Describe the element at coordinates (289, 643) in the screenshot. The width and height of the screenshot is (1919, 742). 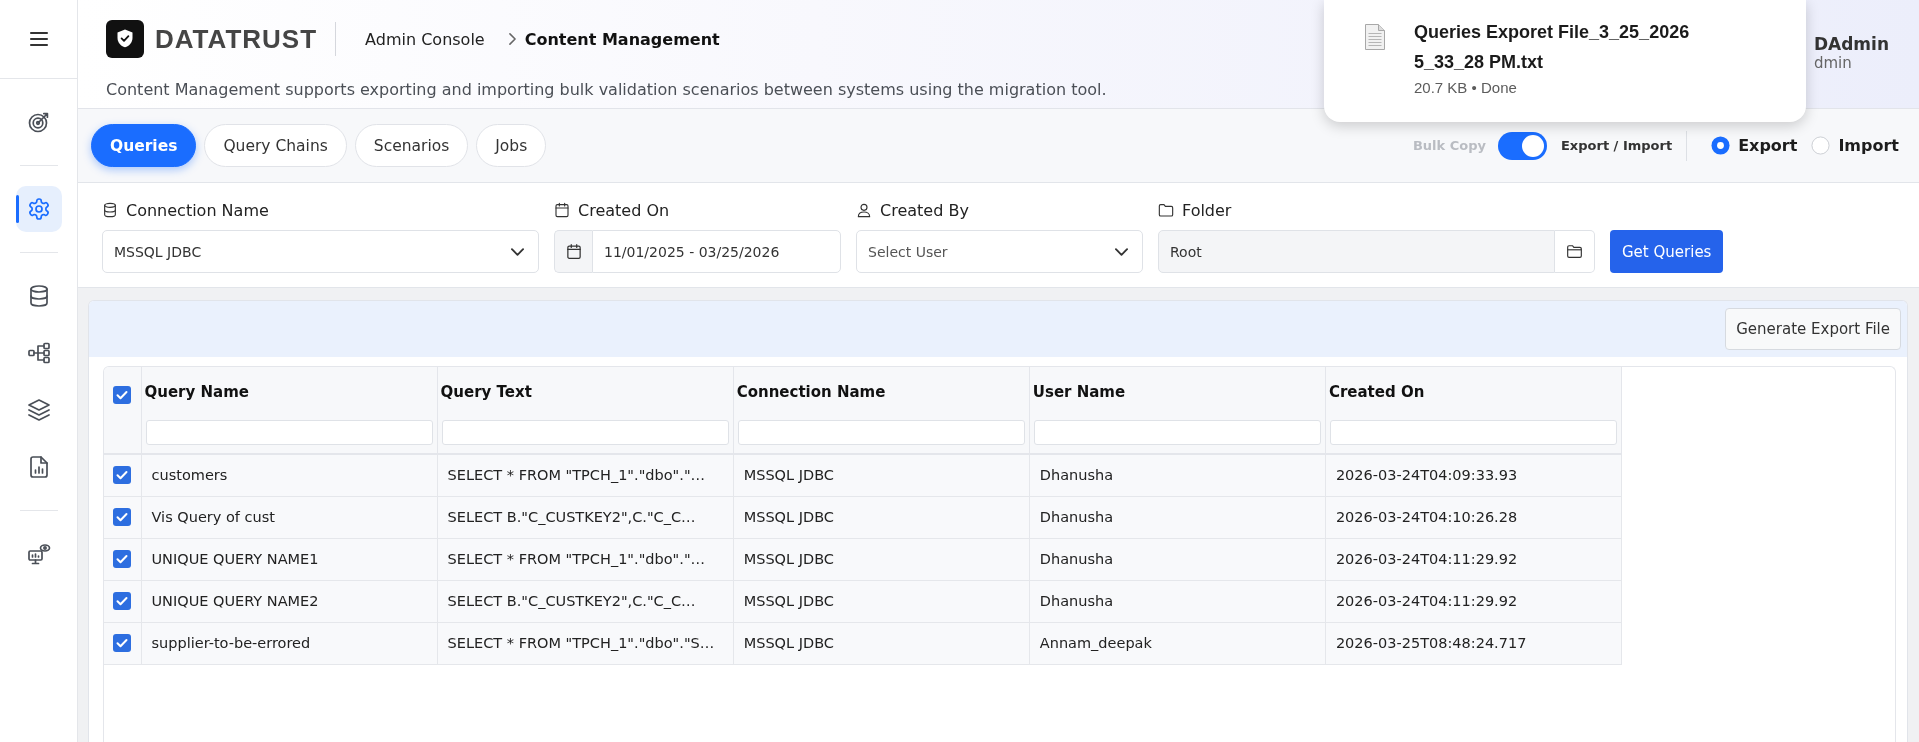
I see `table-cell: supplier-to-be-errored` at that location.